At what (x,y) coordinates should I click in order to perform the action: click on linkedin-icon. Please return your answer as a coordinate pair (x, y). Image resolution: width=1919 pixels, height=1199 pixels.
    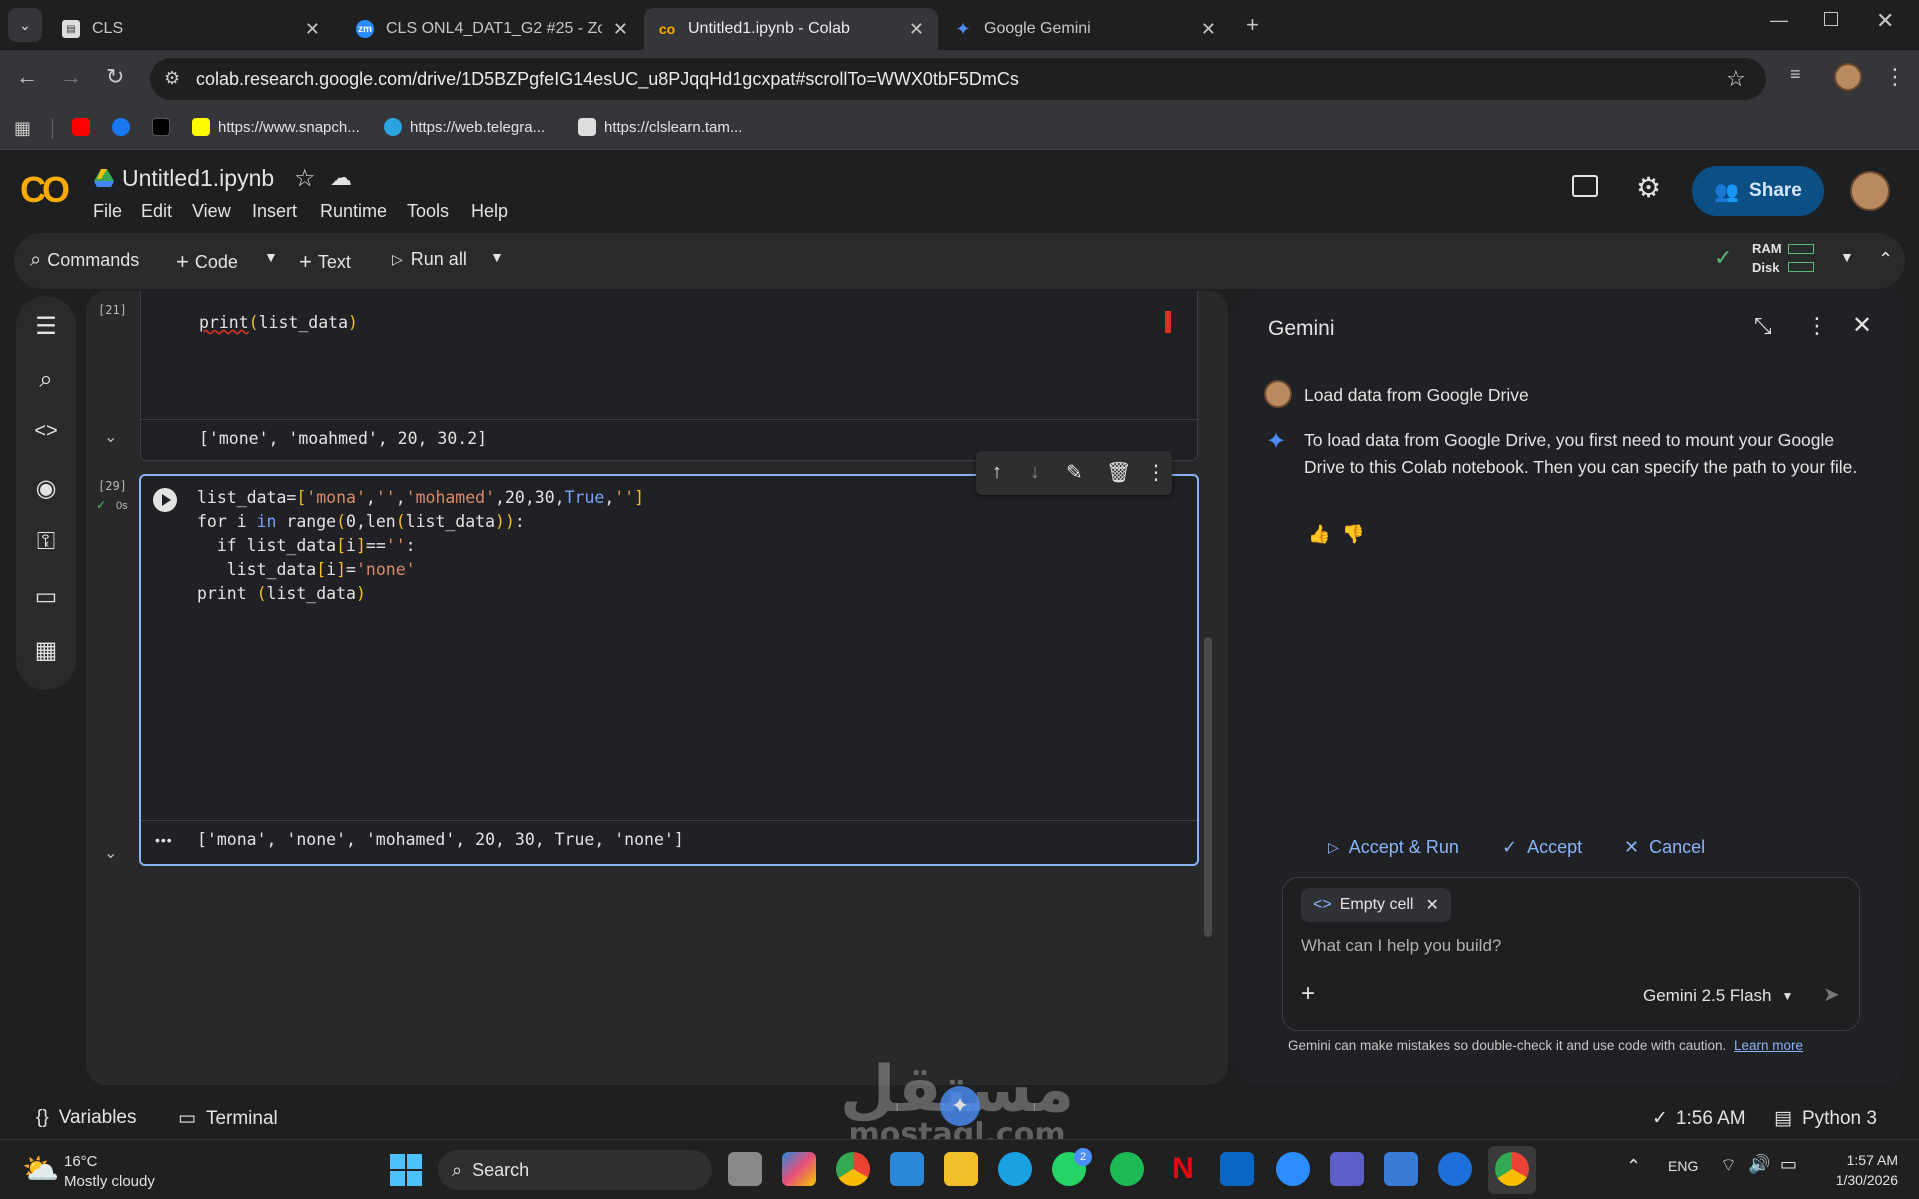
    Looking at the image, I should click on (1237, 1169).